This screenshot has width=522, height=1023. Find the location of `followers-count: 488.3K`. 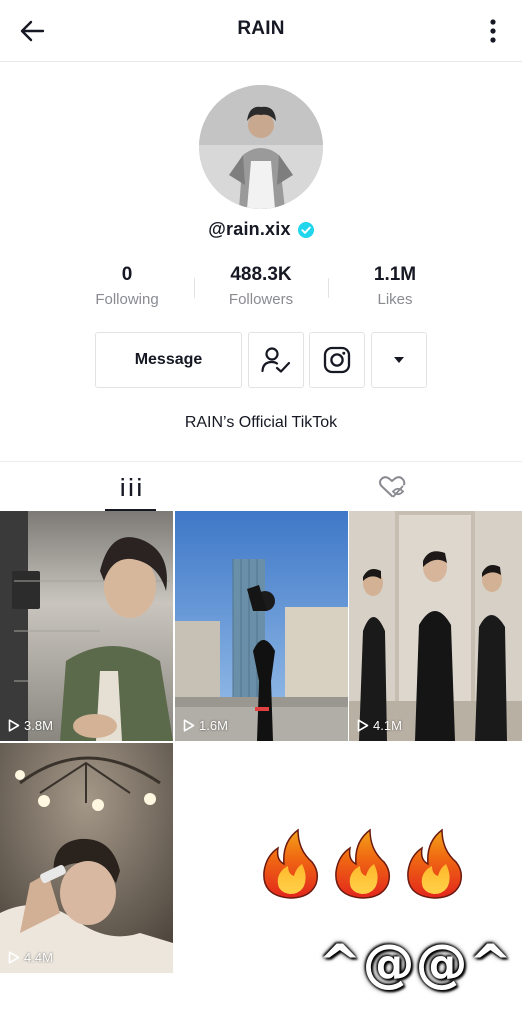

followers-count: 488.3K is located at coordinates (261, 274).